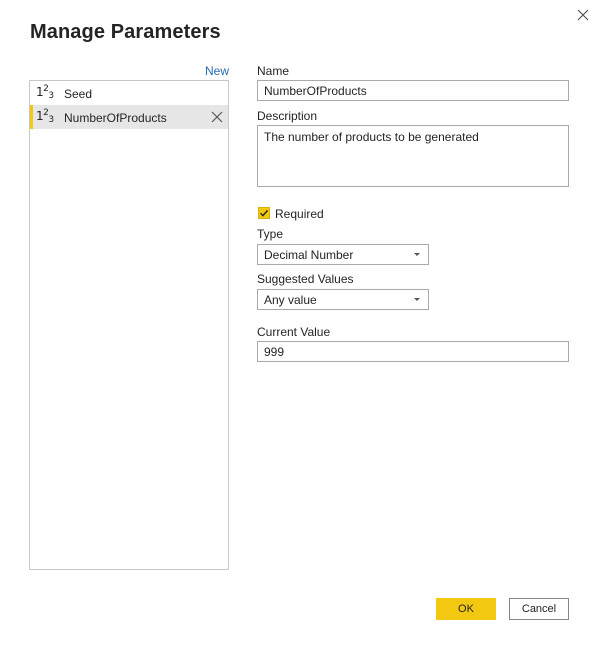  Describe the element at coordinates (125, 32) in the screenshot. I see `dialog-title: Manage Parameters` at that location.